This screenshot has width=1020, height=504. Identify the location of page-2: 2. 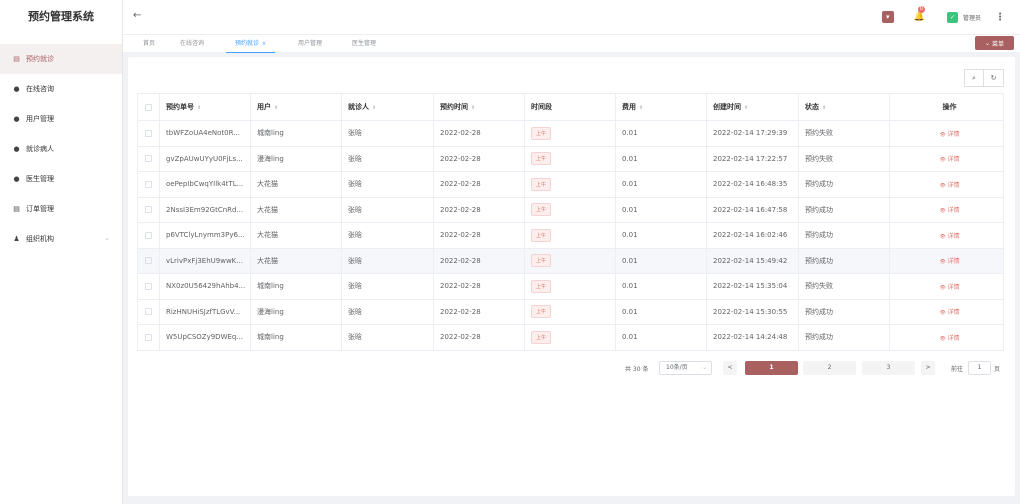
(829, 368).